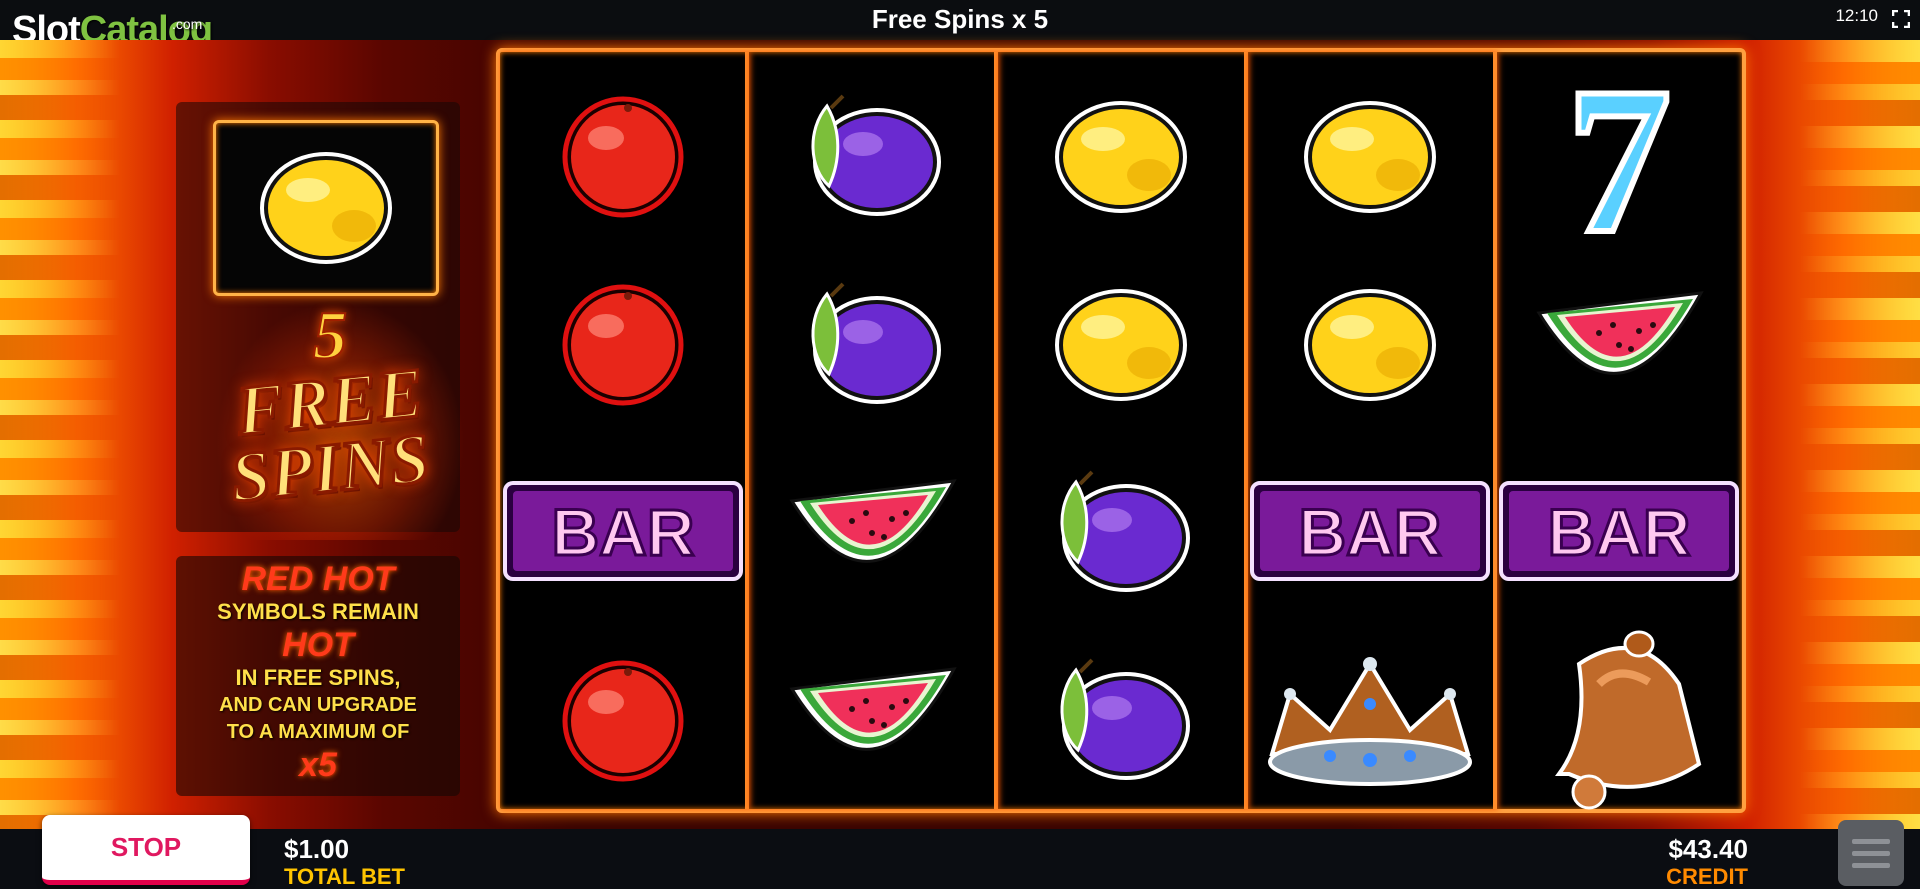 Image resolution: width=1920 pixels, height=889 pixels. What do you see at coordinates (60, 434) in the screenshot?
I see `flames-left` at bounding box center [60, 434].